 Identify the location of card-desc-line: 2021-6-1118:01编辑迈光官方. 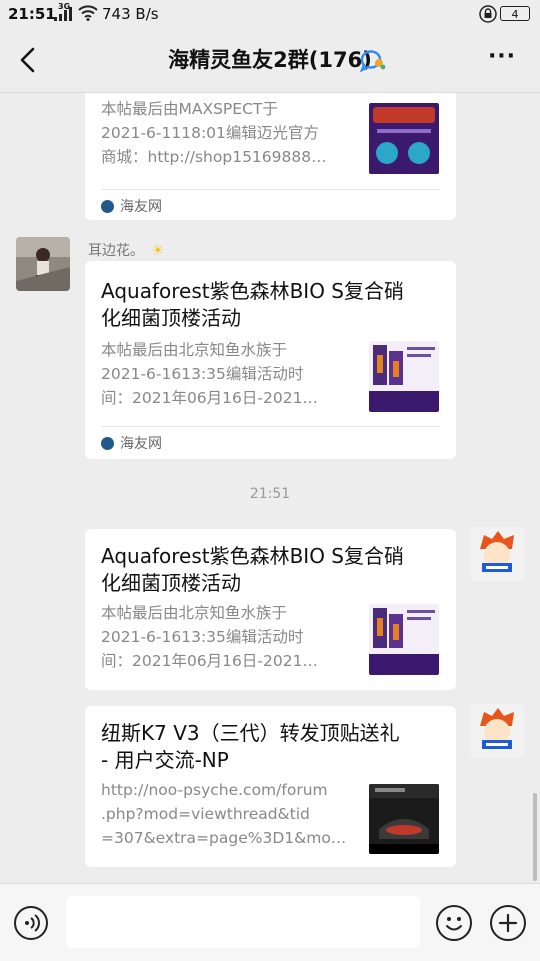
(210, 133).